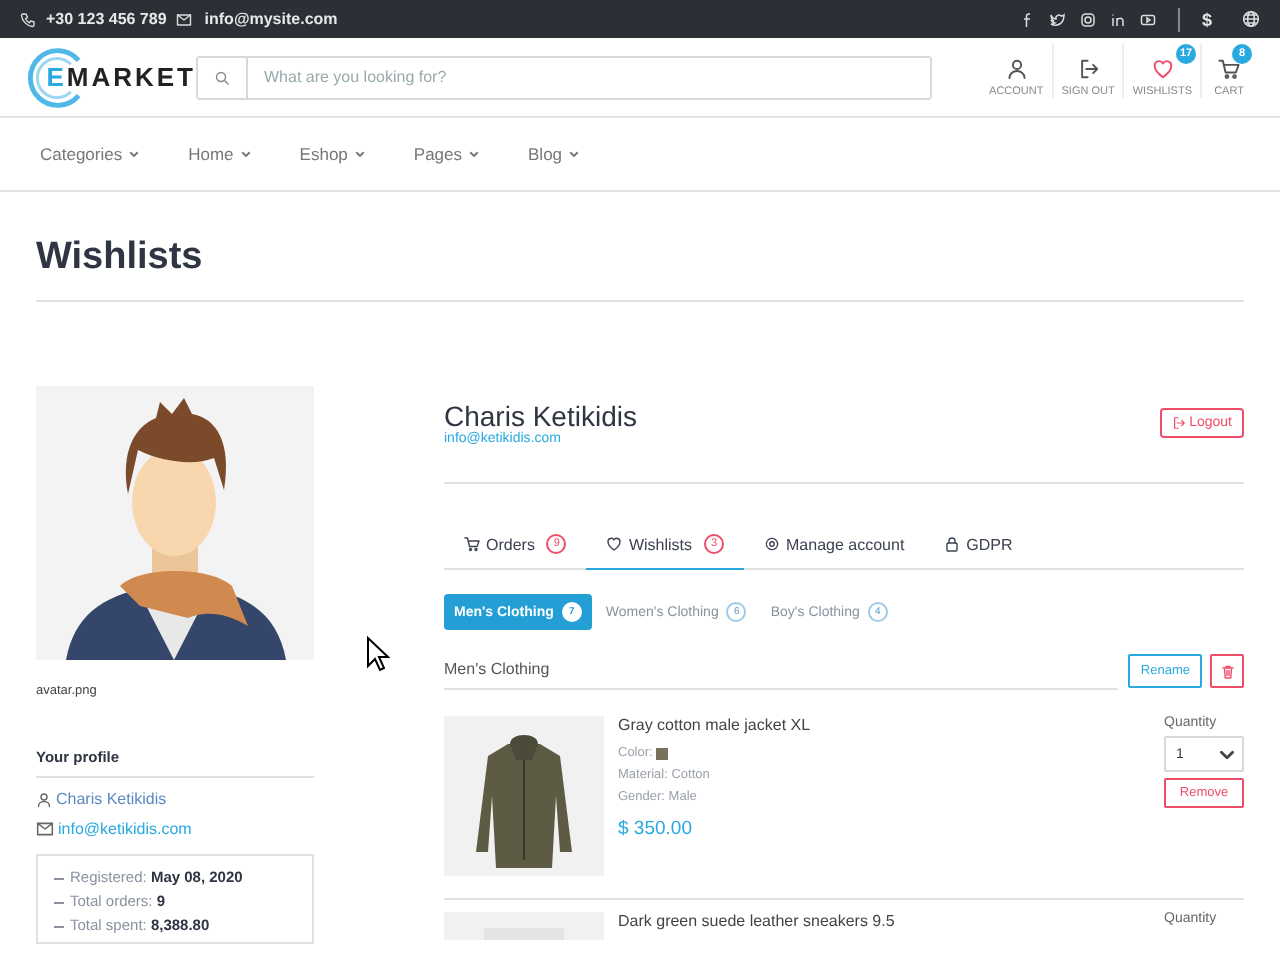 The image size is (1280, 960). I want to click on delete-button, so click(1227, 671).